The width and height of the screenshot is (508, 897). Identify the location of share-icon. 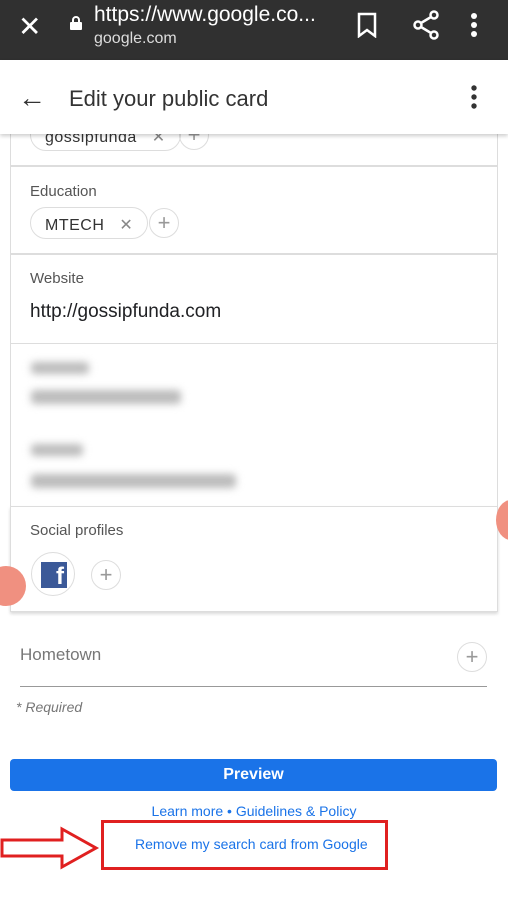
(426, 25).